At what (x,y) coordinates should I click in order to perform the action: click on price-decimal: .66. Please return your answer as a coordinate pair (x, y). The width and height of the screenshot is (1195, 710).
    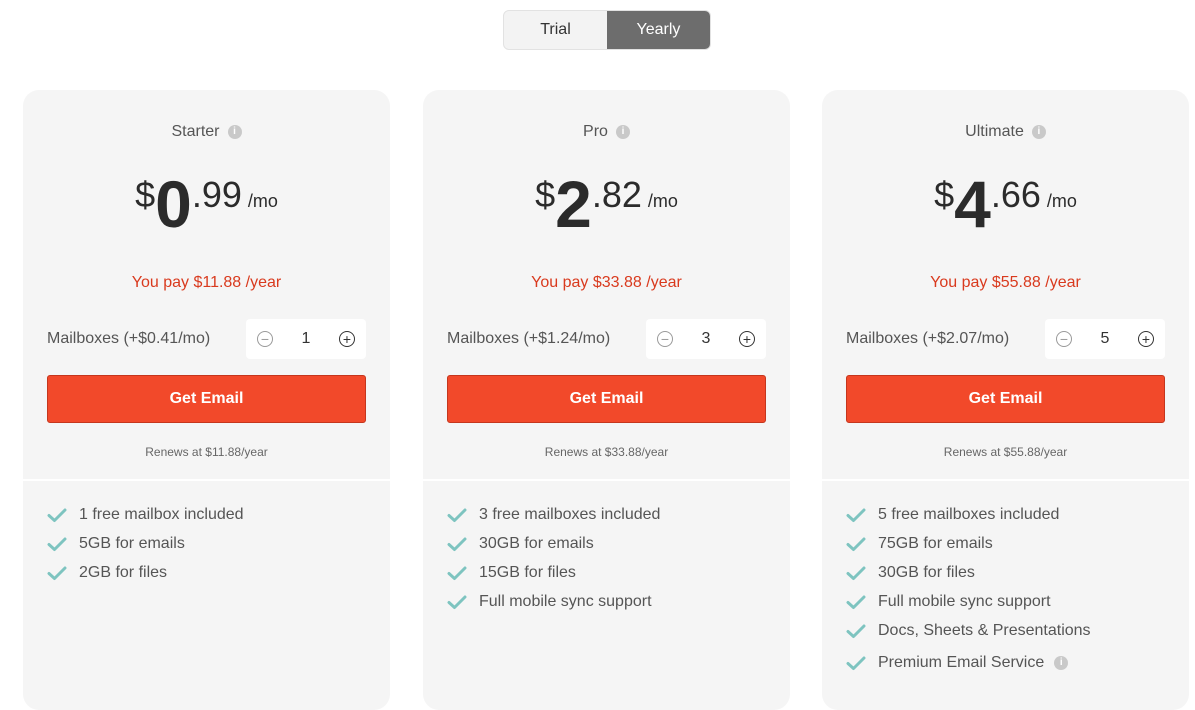
    Looking at the image, I should click on (1015, 194).